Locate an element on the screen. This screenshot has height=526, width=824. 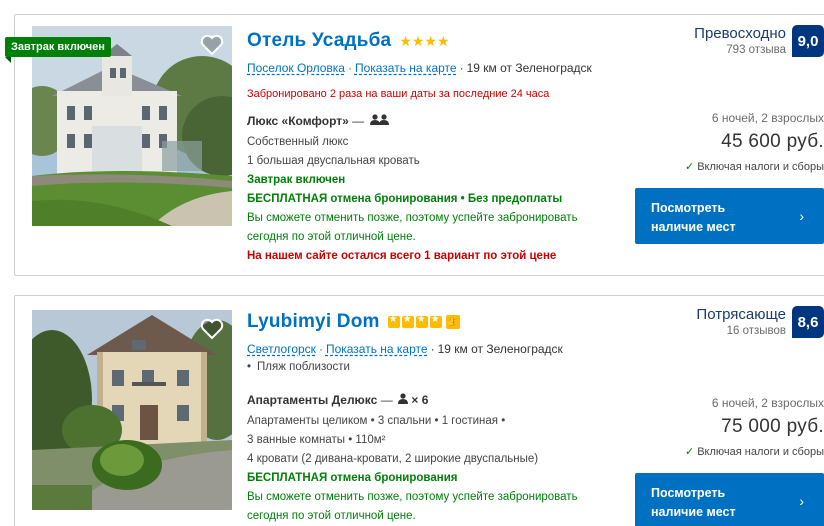
thumbs-up-icon: 👍 is located at coordinates (452, 322).